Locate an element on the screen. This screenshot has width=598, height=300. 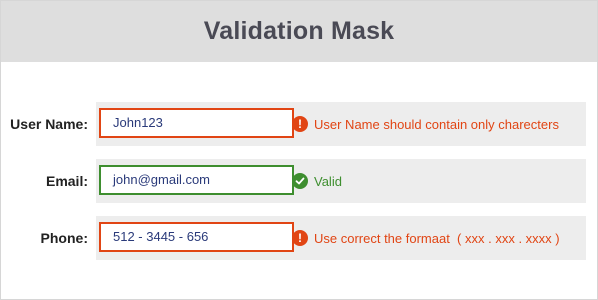
username-label: User Name: is located at coordinates (49, 124).